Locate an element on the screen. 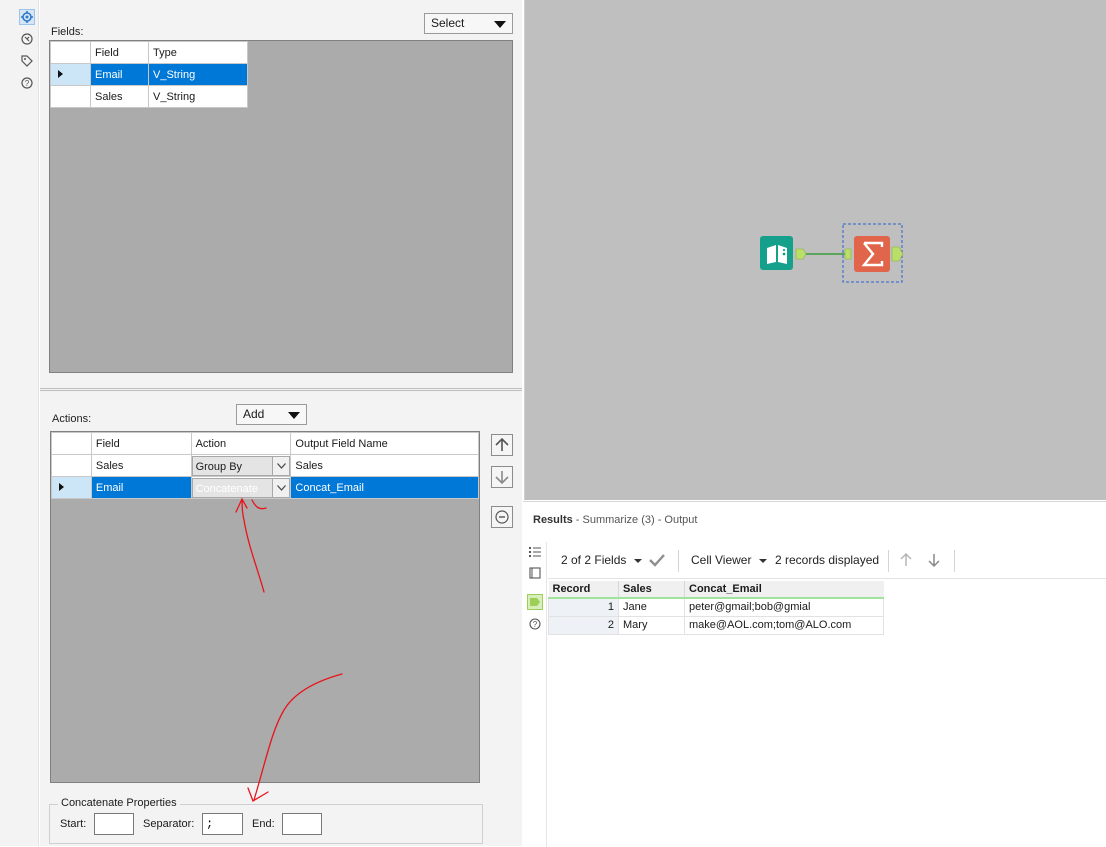 This screenshot has height=847, width=1106. table-row: Email Concatenate Concat_Email is located at coordinates (265, 487).